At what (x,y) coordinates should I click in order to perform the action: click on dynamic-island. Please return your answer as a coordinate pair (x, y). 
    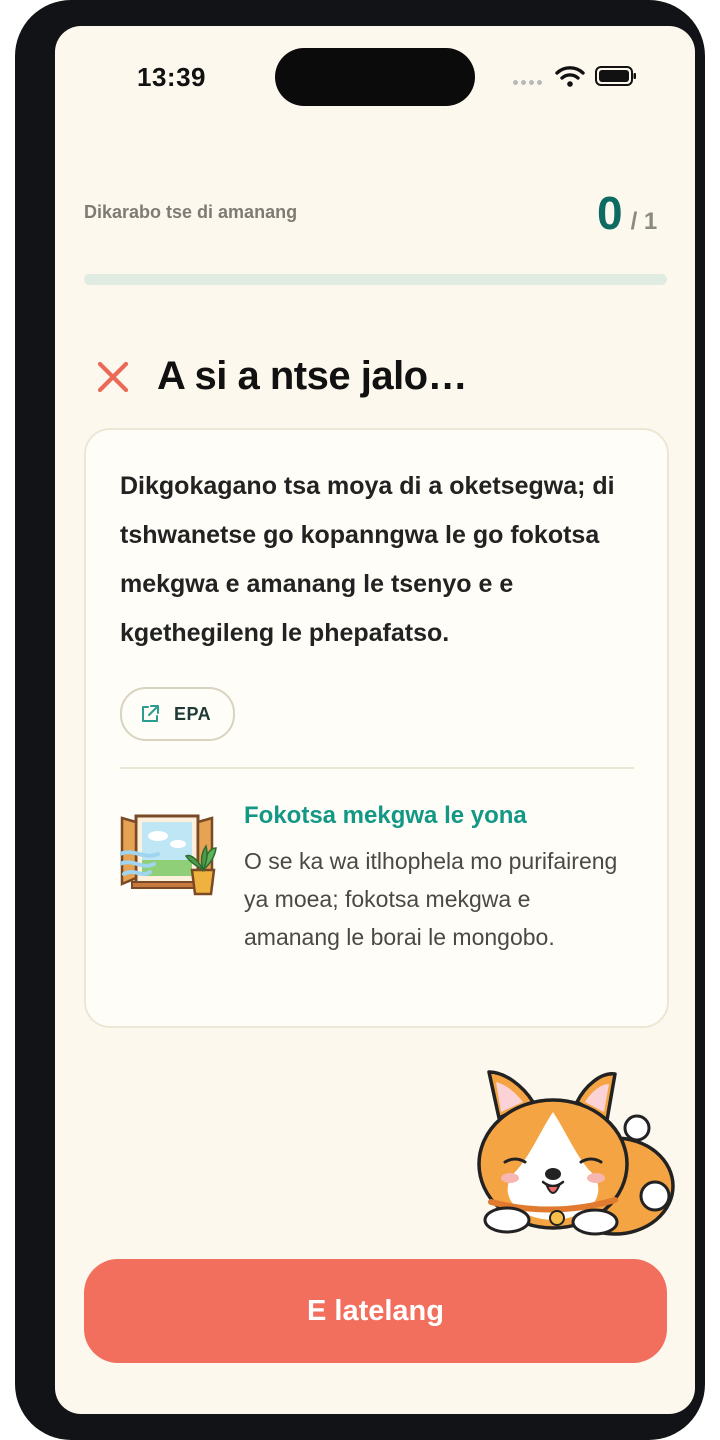
    Looking at the image, I should click on (375, 77).